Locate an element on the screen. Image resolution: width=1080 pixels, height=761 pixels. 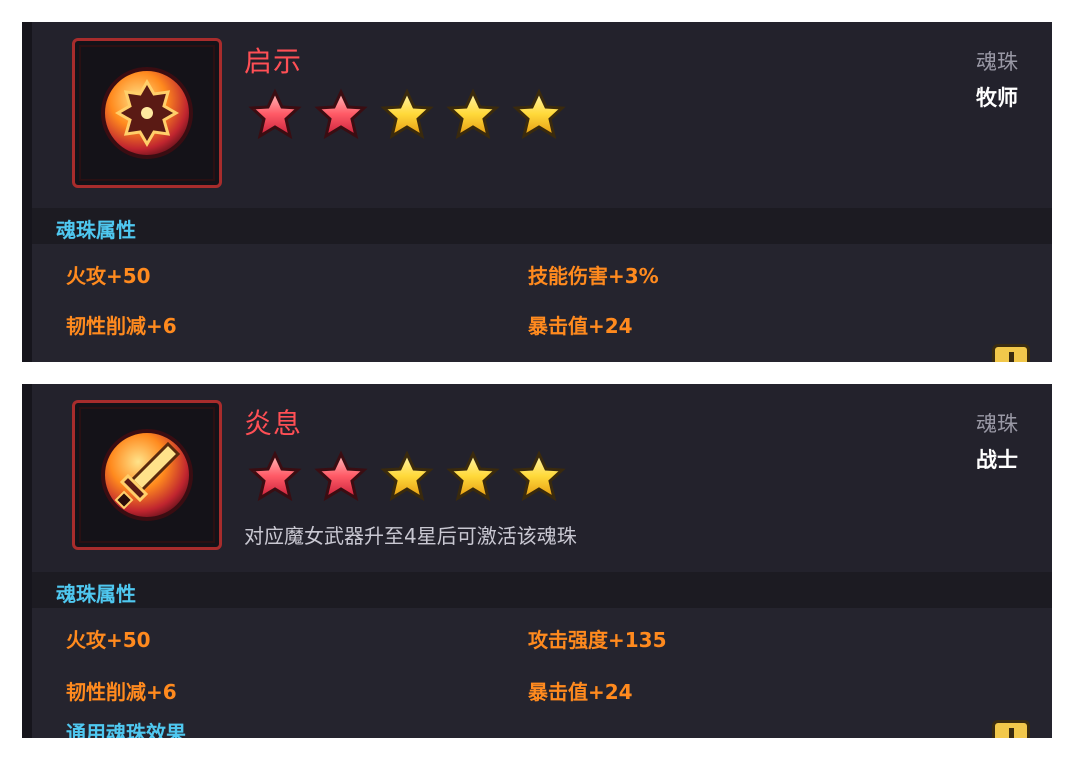
activation-note: 对应魔女武器升至4星后可激活该魂珠 is located at coordinates (410, 536).